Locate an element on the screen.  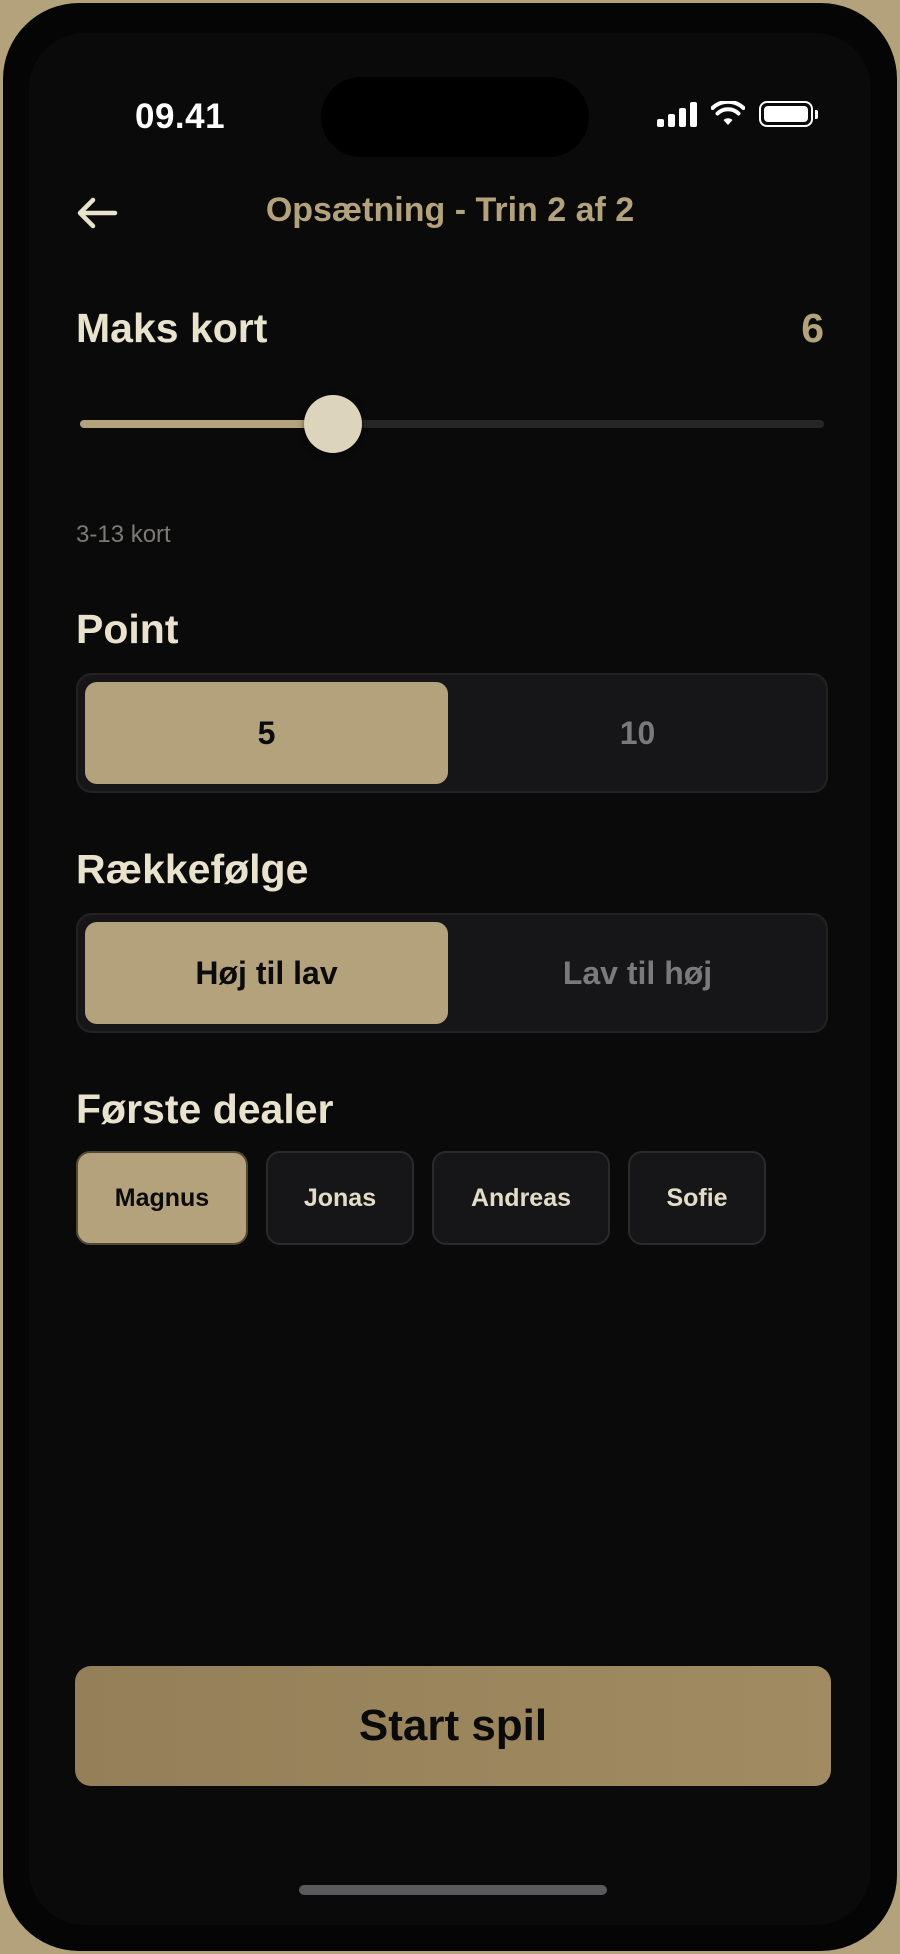
home-indicator is located at coordinates (453, 1890).